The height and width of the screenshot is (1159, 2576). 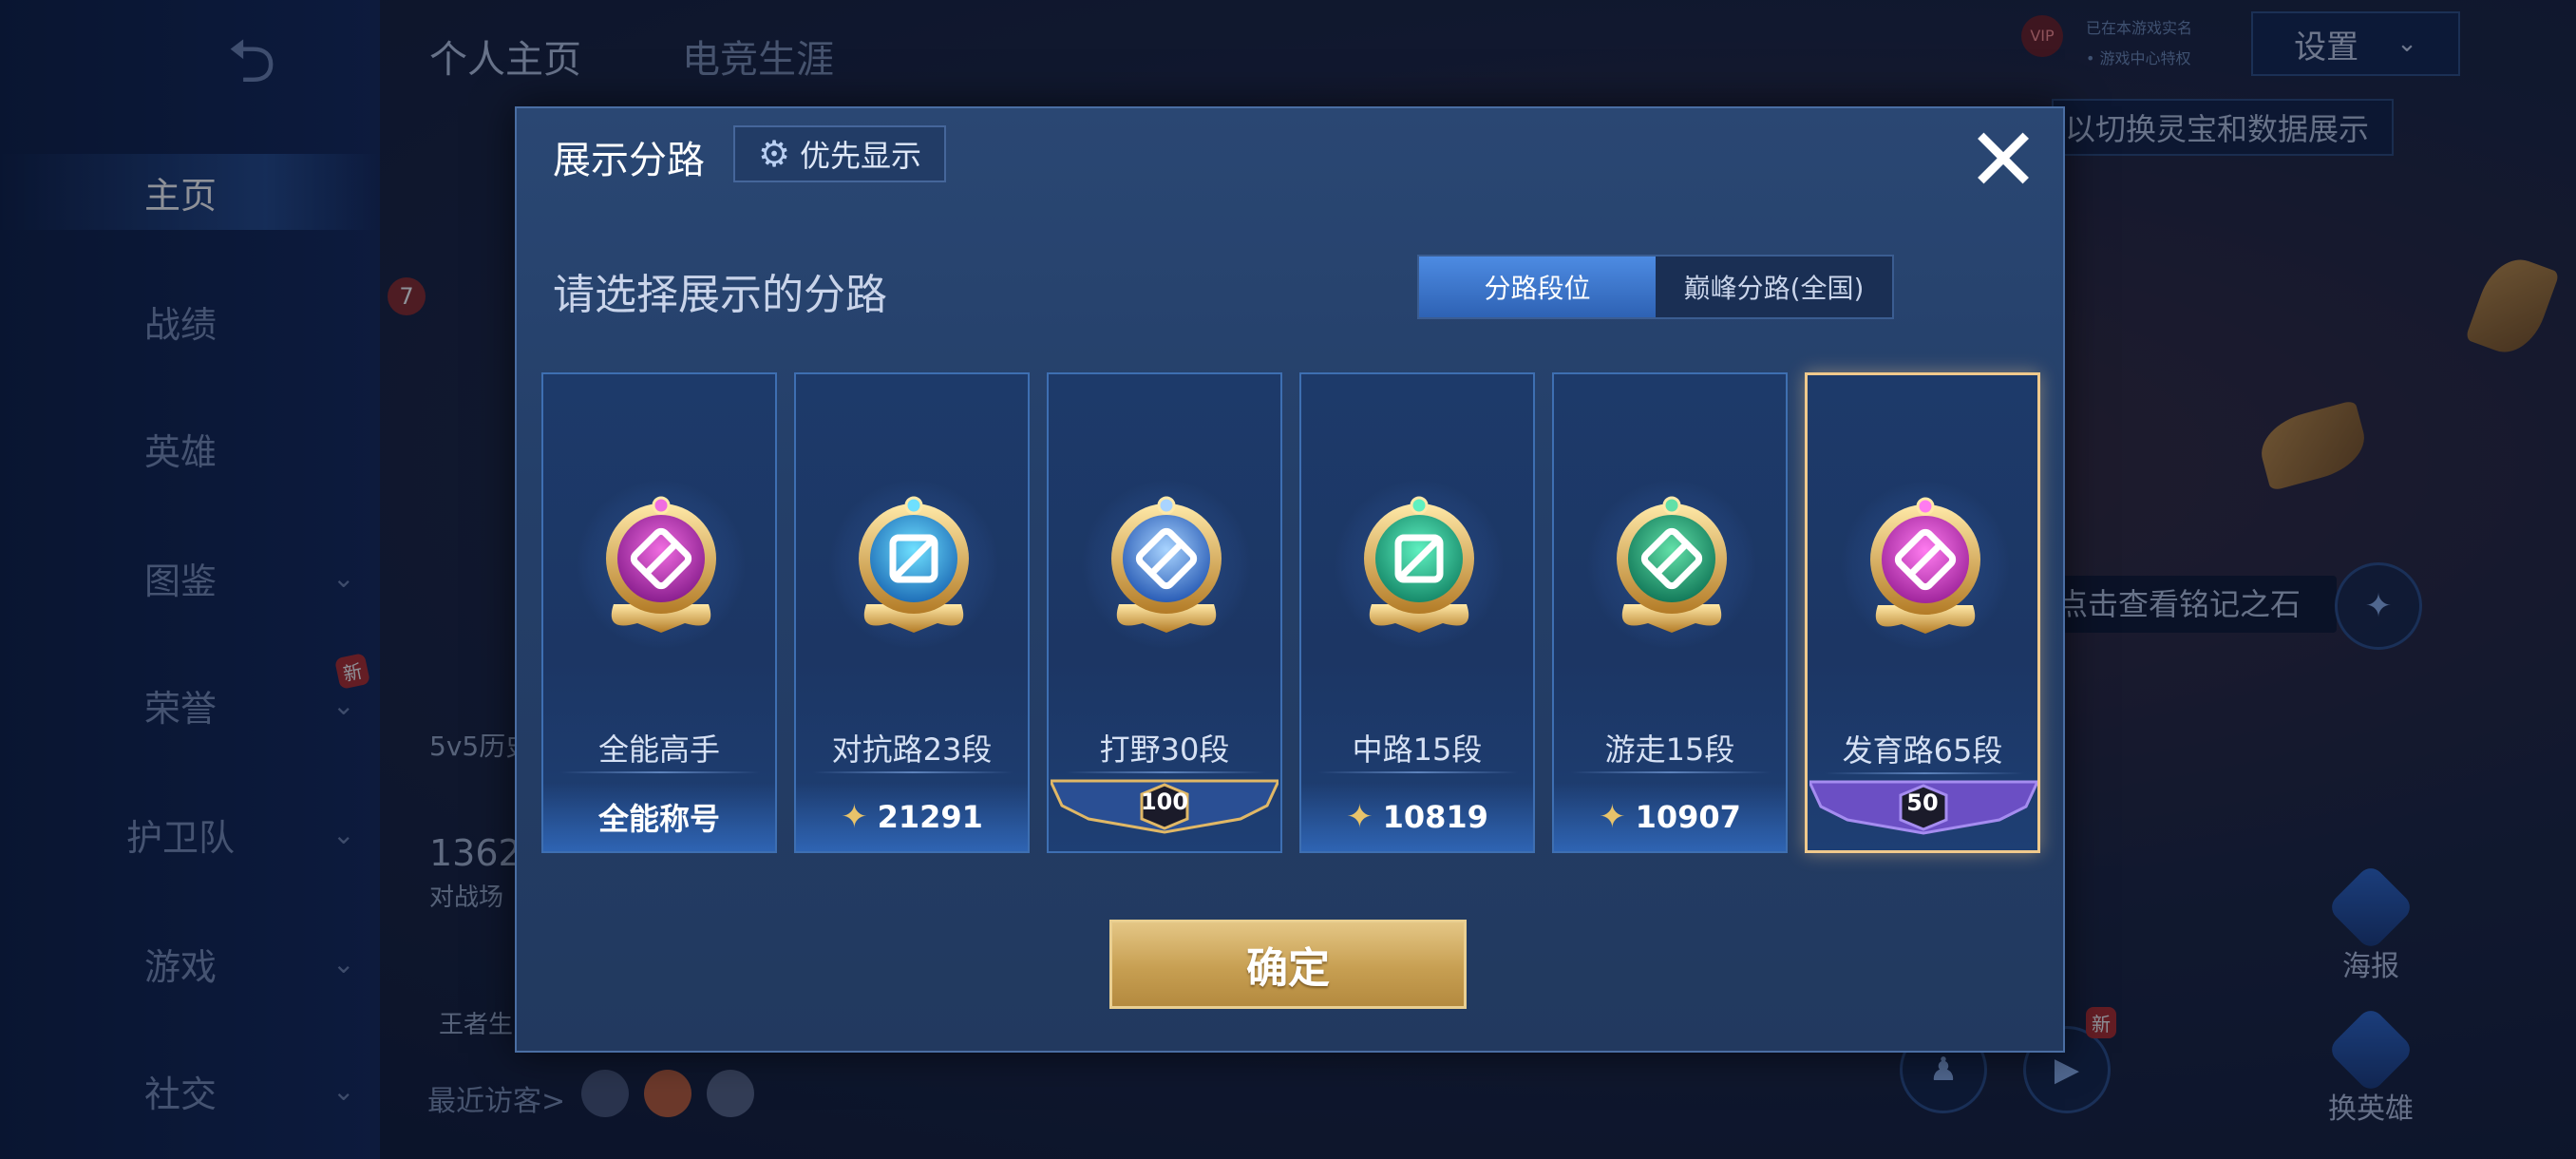 I want to click on close-icon: ✕, so click(x=2003, y=160).